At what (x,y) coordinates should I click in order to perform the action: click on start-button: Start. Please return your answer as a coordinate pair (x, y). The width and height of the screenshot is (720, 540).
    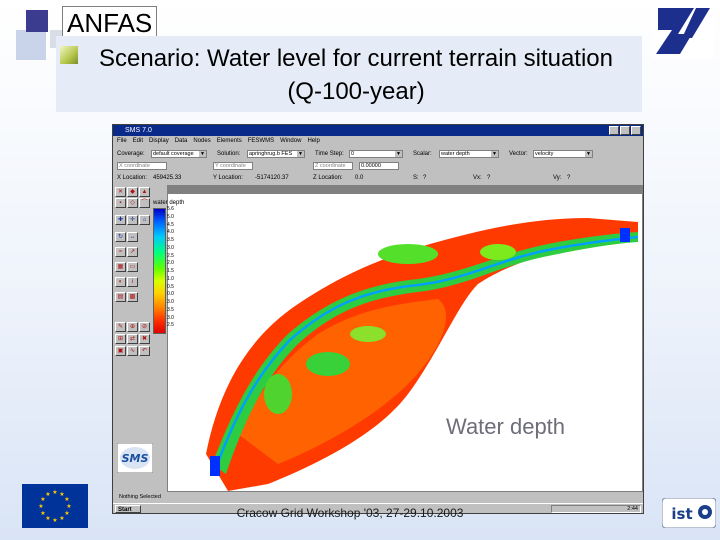
    Looking at the image, I should click on (128, 509).